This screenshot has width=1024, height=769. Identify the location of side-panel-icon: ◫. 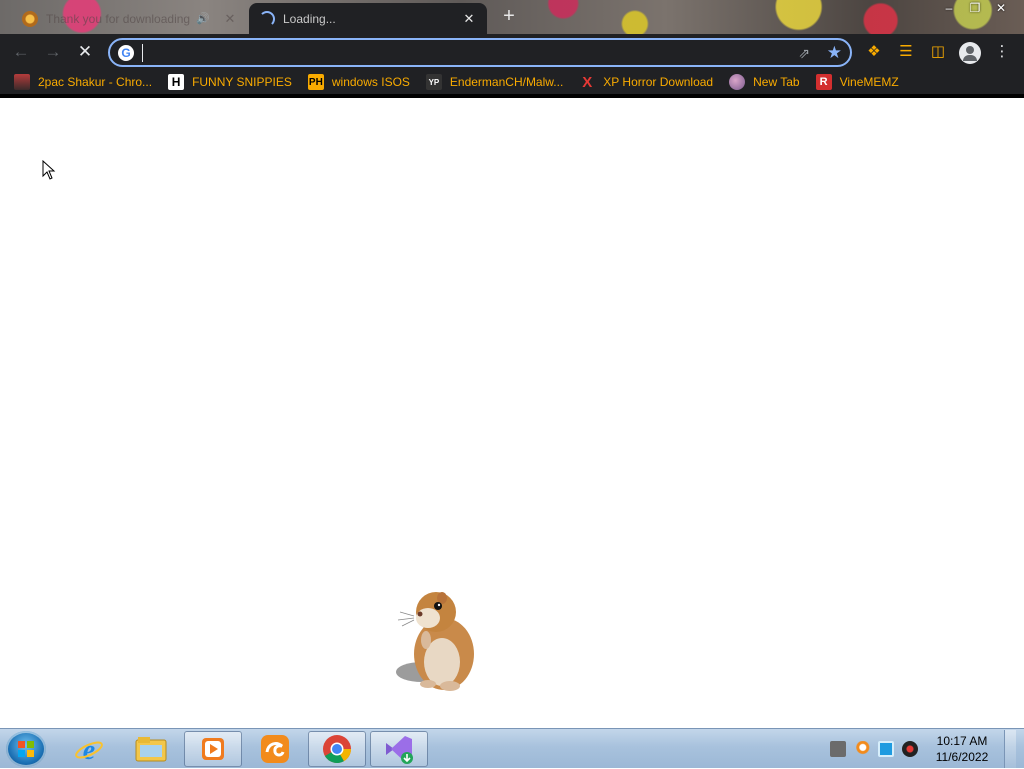
(938, 52).